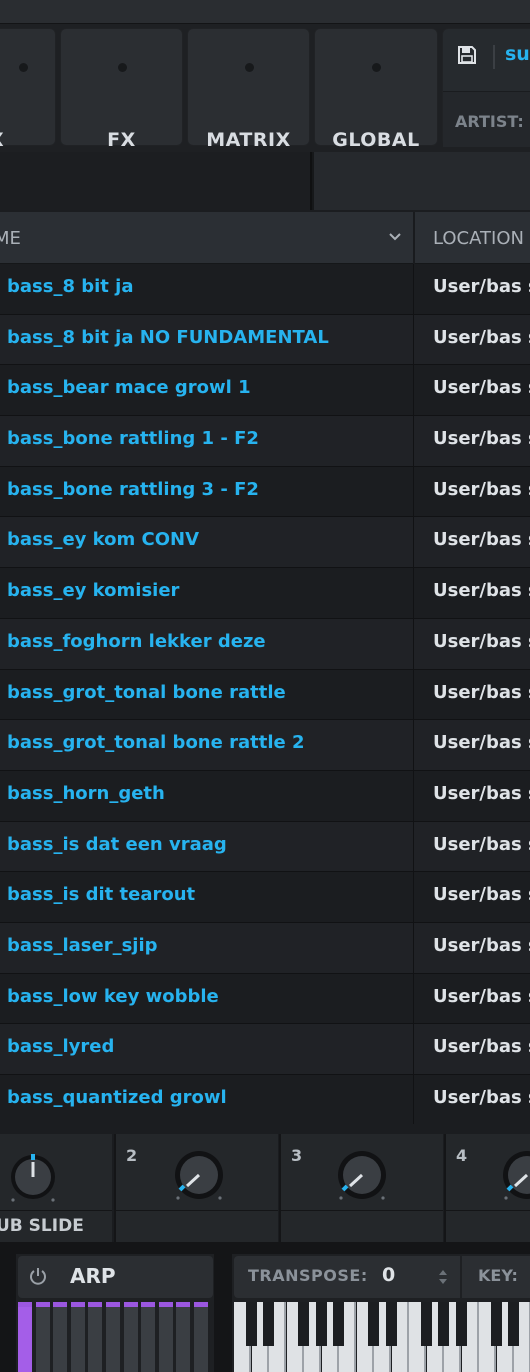 Image resolution: width=530 pixels, height=1372 pixels. What do you see at coordinates (132, 1155) in the screenshot?
I see `macro-number: 2` at bounding box center [132, 1155].